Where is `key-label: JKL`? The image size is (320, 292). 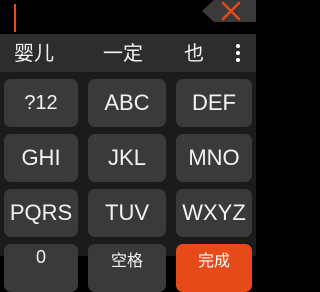 key-label: JKL is located at coordinates (127, 157).